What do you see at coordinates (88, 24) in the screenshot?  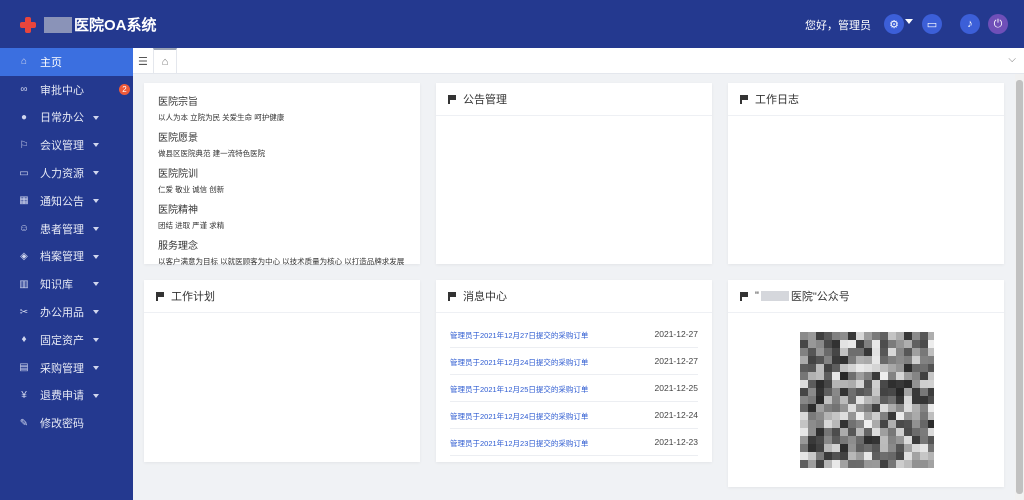 I see `app-logo: 医院OA系统` at bounding box center [88, 24].